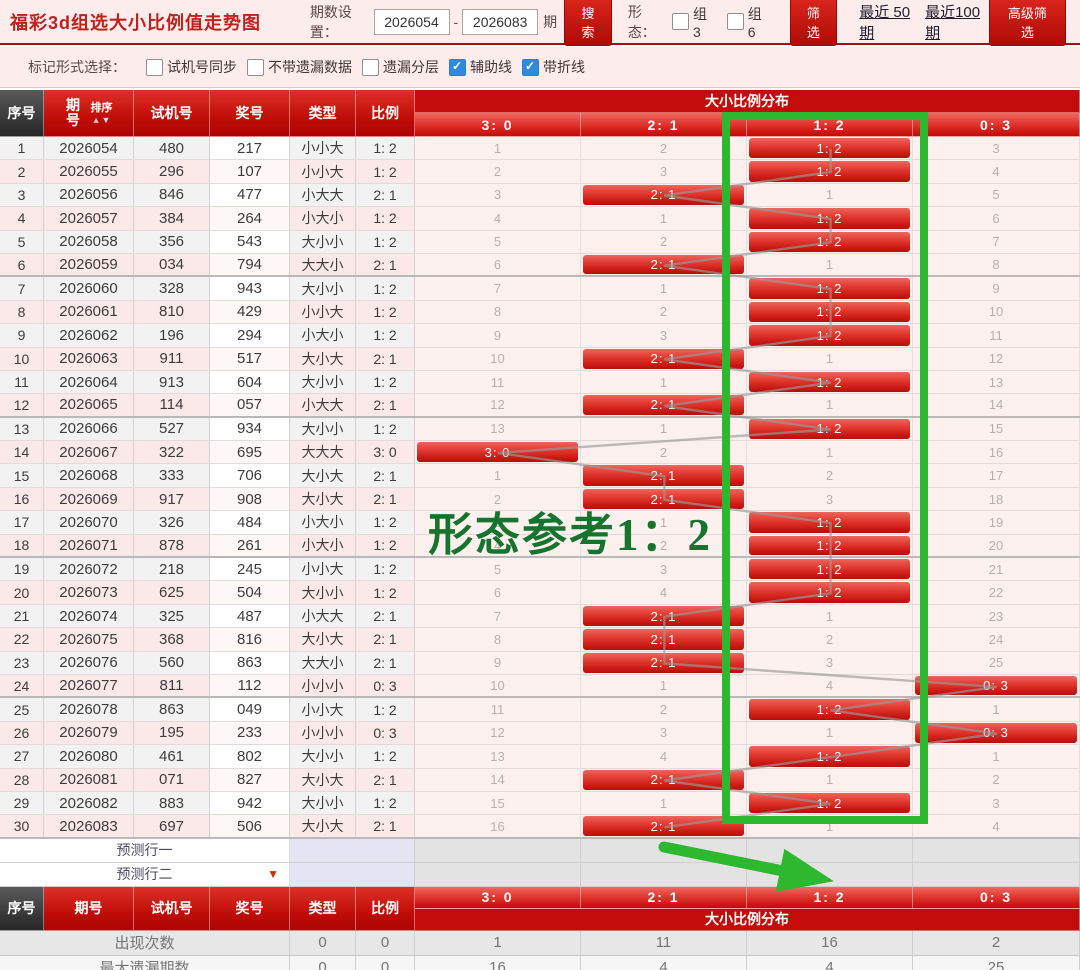 This screenshot has width=1080, height=970. Describe the element at coordinates (996, 218) in the screenshot. I see `miss-count: 6` at that location.